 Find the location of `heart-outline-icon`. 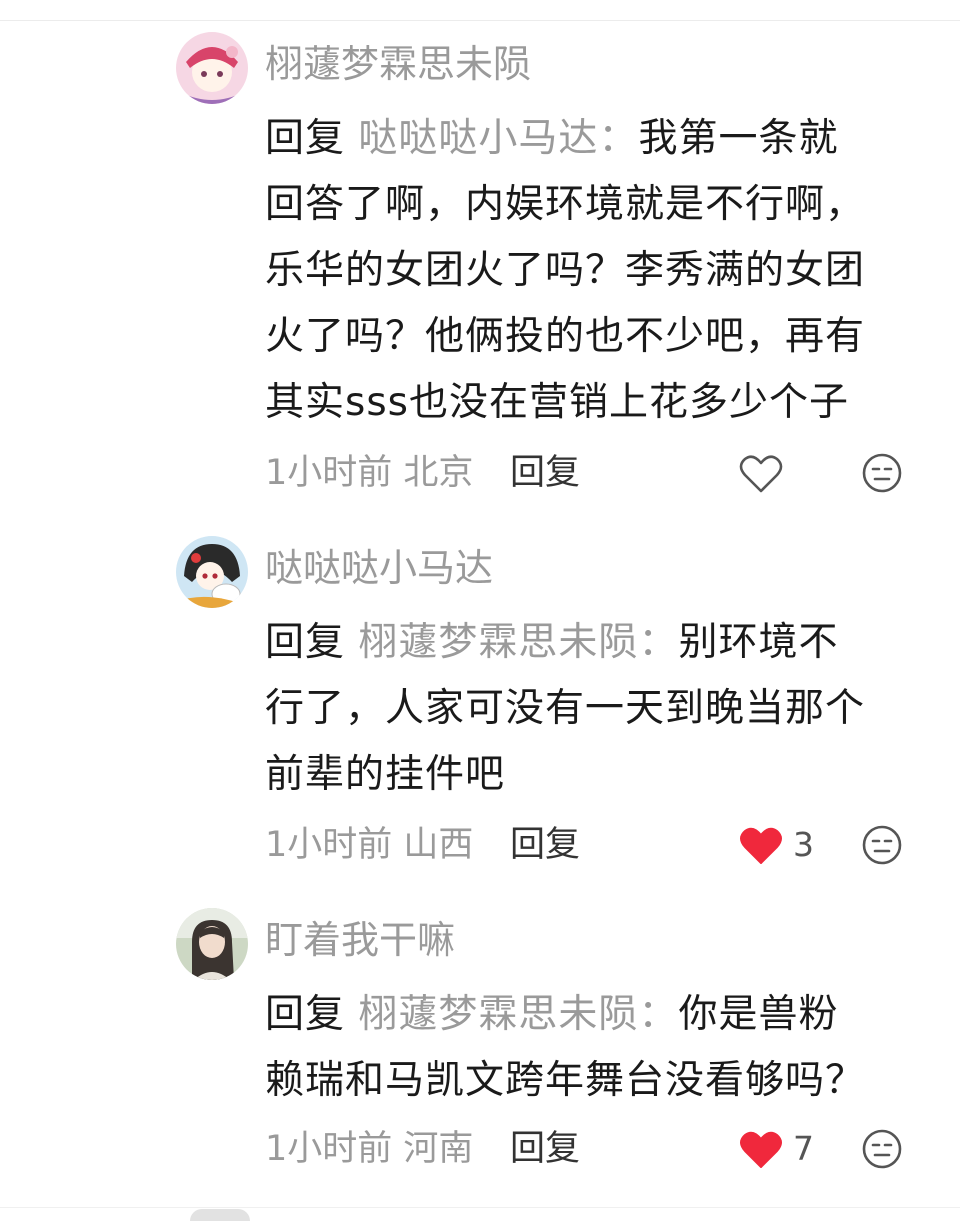

heart-outline-icon is located at coordinates (761, 474).